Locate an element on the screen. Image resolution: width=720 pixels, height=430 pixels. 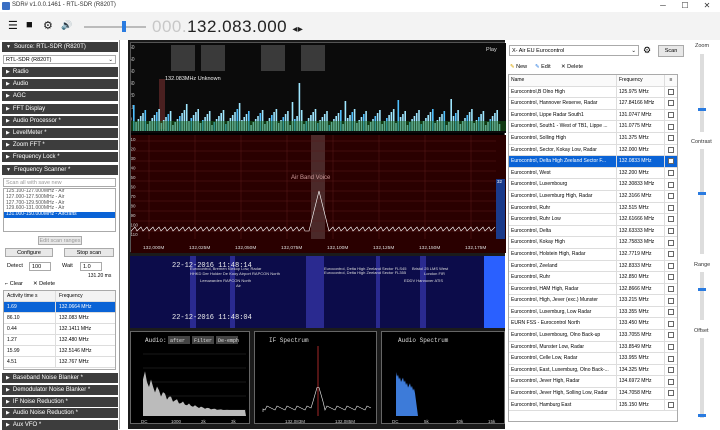
contrast-slider is located at coordinates (702, 201).